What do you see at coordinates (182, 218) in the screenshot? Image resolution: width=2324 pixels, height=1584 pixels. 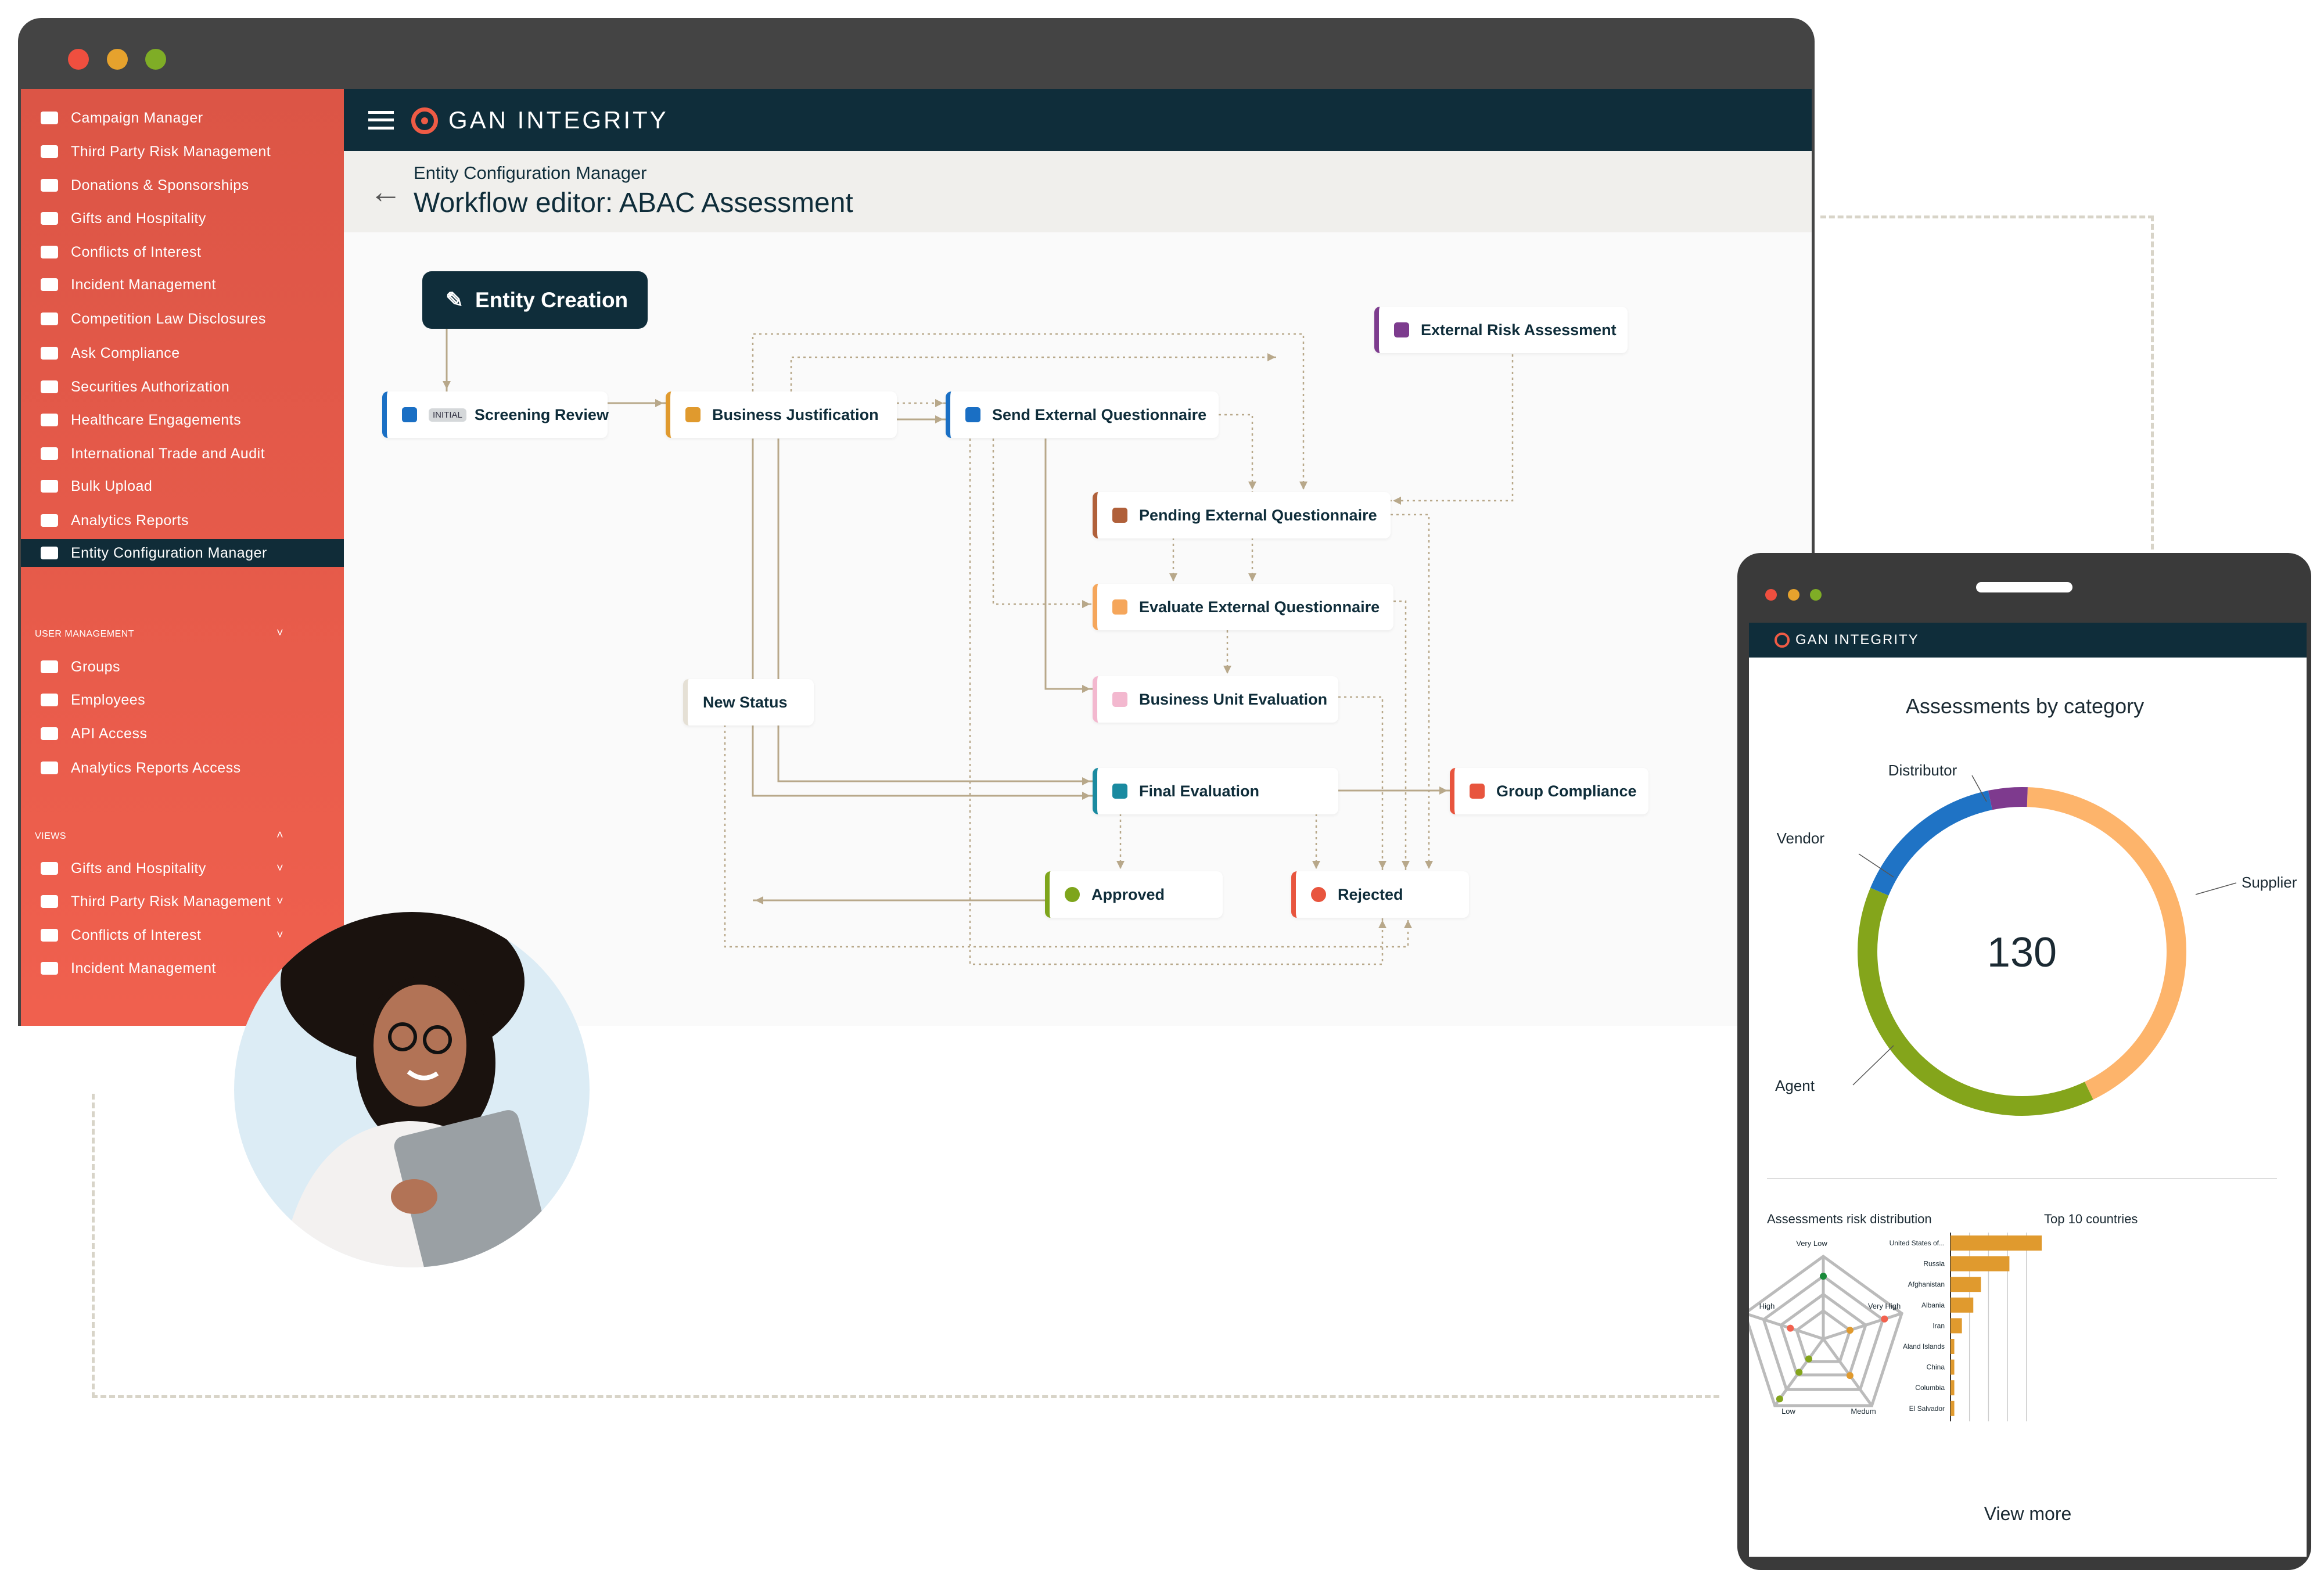 I see `sidebar-item: Gifts and Hospitality` at bounding box center [182, 218].